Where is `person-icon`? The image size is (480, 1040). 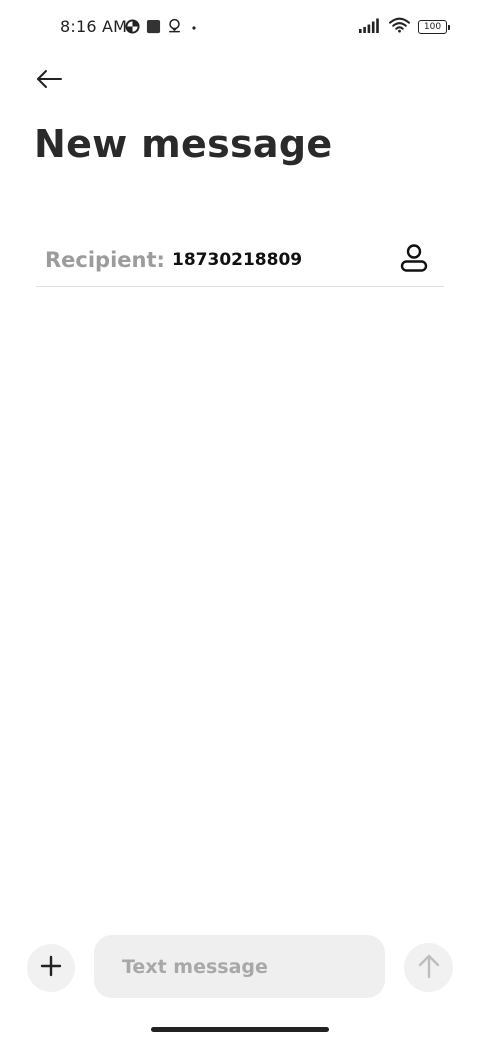
person-icon is located at coordinates (414, 260).